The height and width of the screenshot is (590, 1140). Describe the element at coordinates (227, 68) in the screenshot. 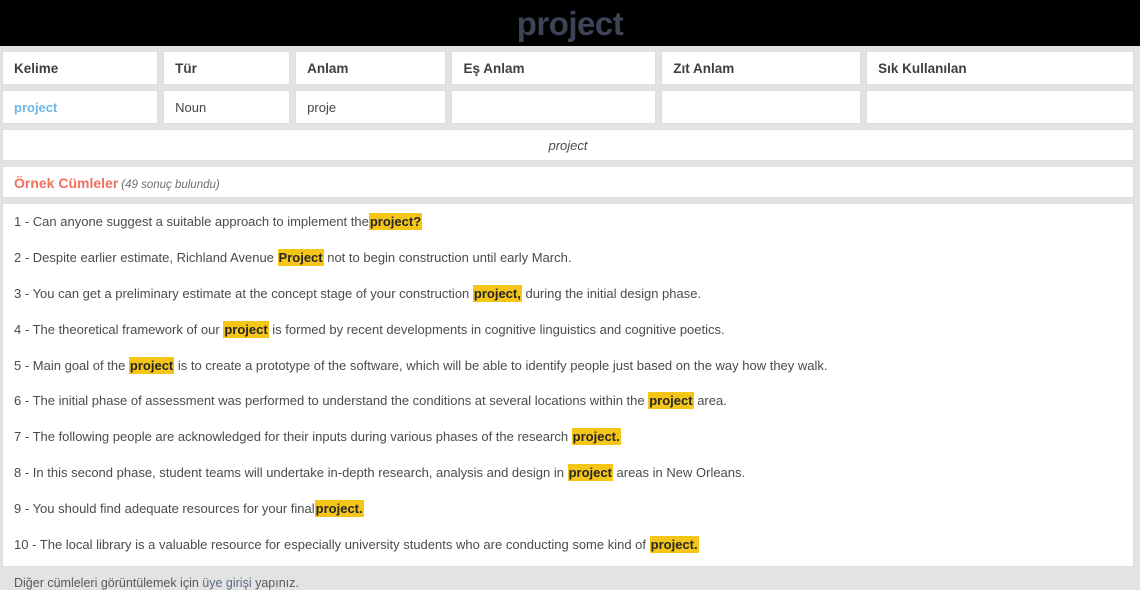

I see `column-header-tur: Tür` at that location.